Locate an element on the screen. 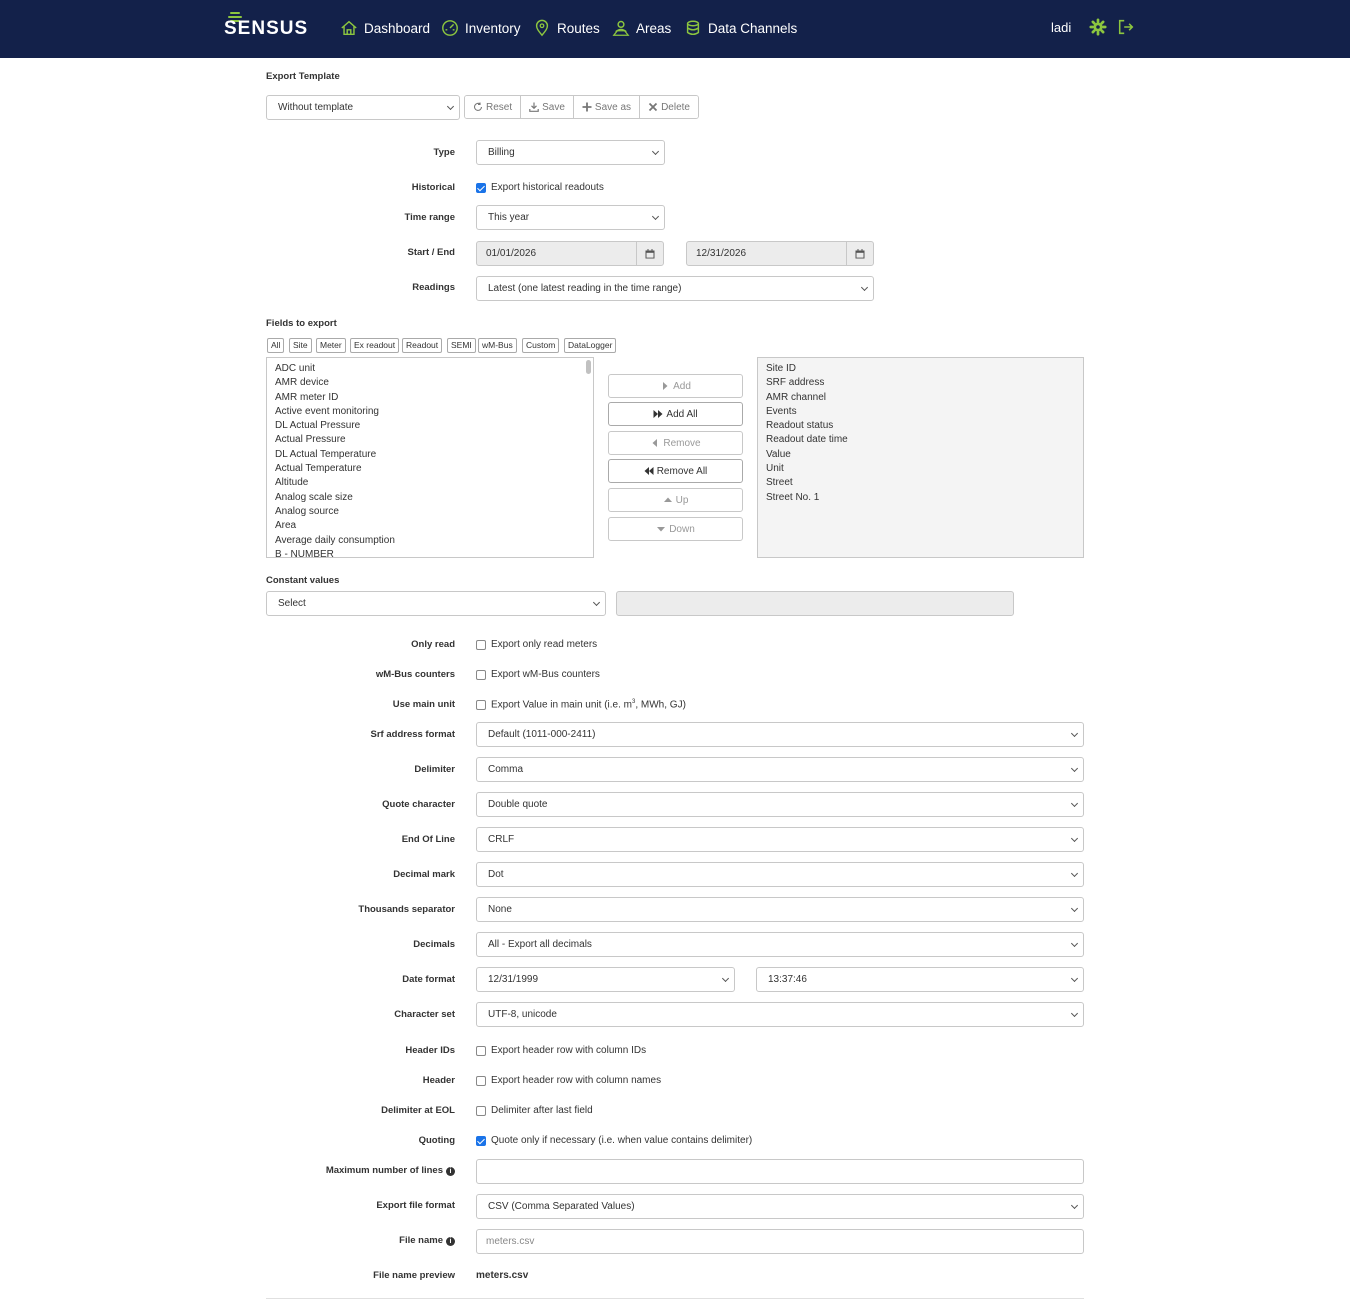  filter-meter-button: Meter is located at coordinates (331, 345).